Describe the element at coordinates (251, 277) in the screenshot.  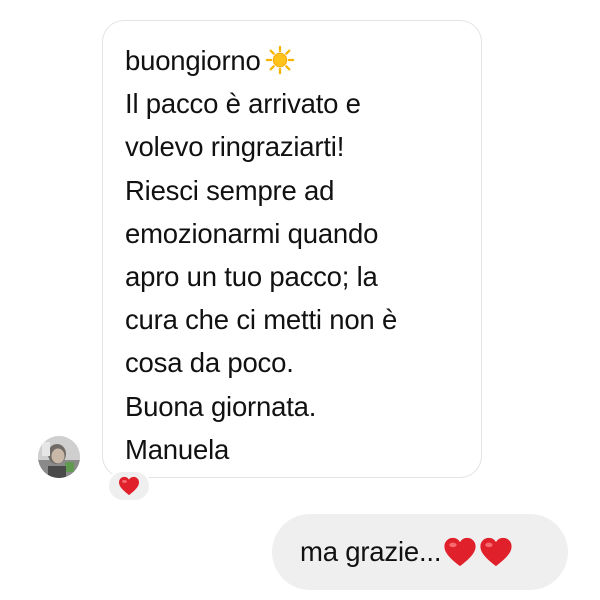
I see `message-line: apro un tuo pacco; la` at that location.